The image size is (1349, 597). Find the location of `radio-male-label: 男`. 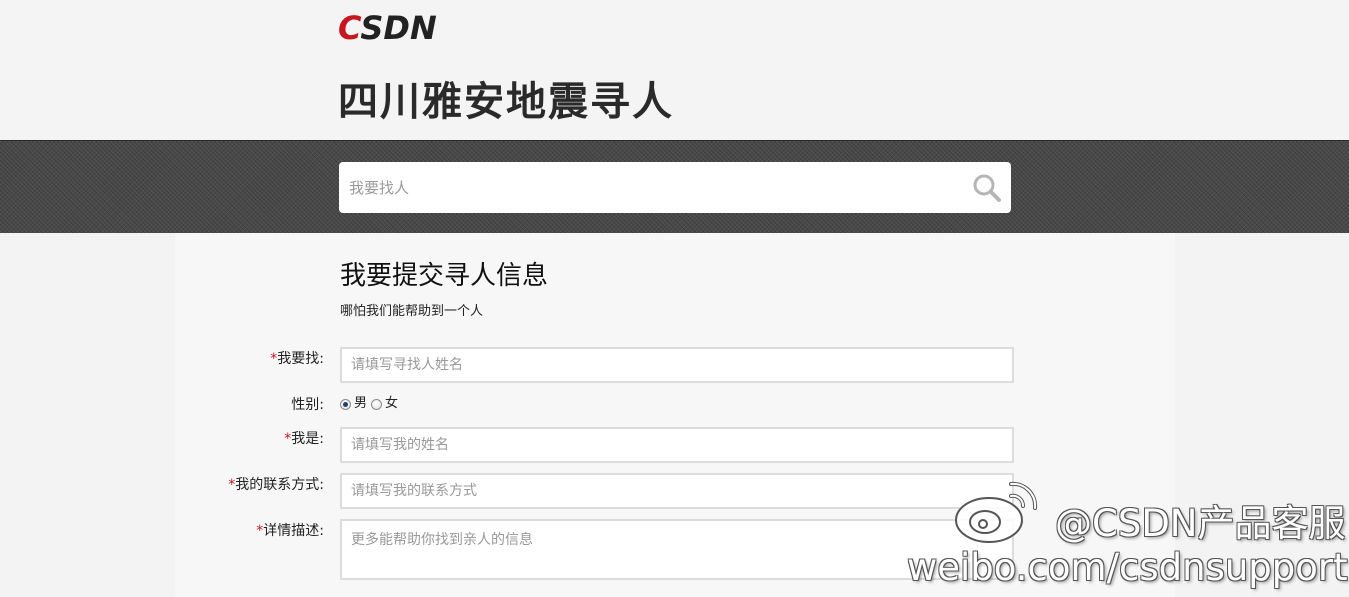

radio-male-label: 男 is located at coordinates (360, 404).